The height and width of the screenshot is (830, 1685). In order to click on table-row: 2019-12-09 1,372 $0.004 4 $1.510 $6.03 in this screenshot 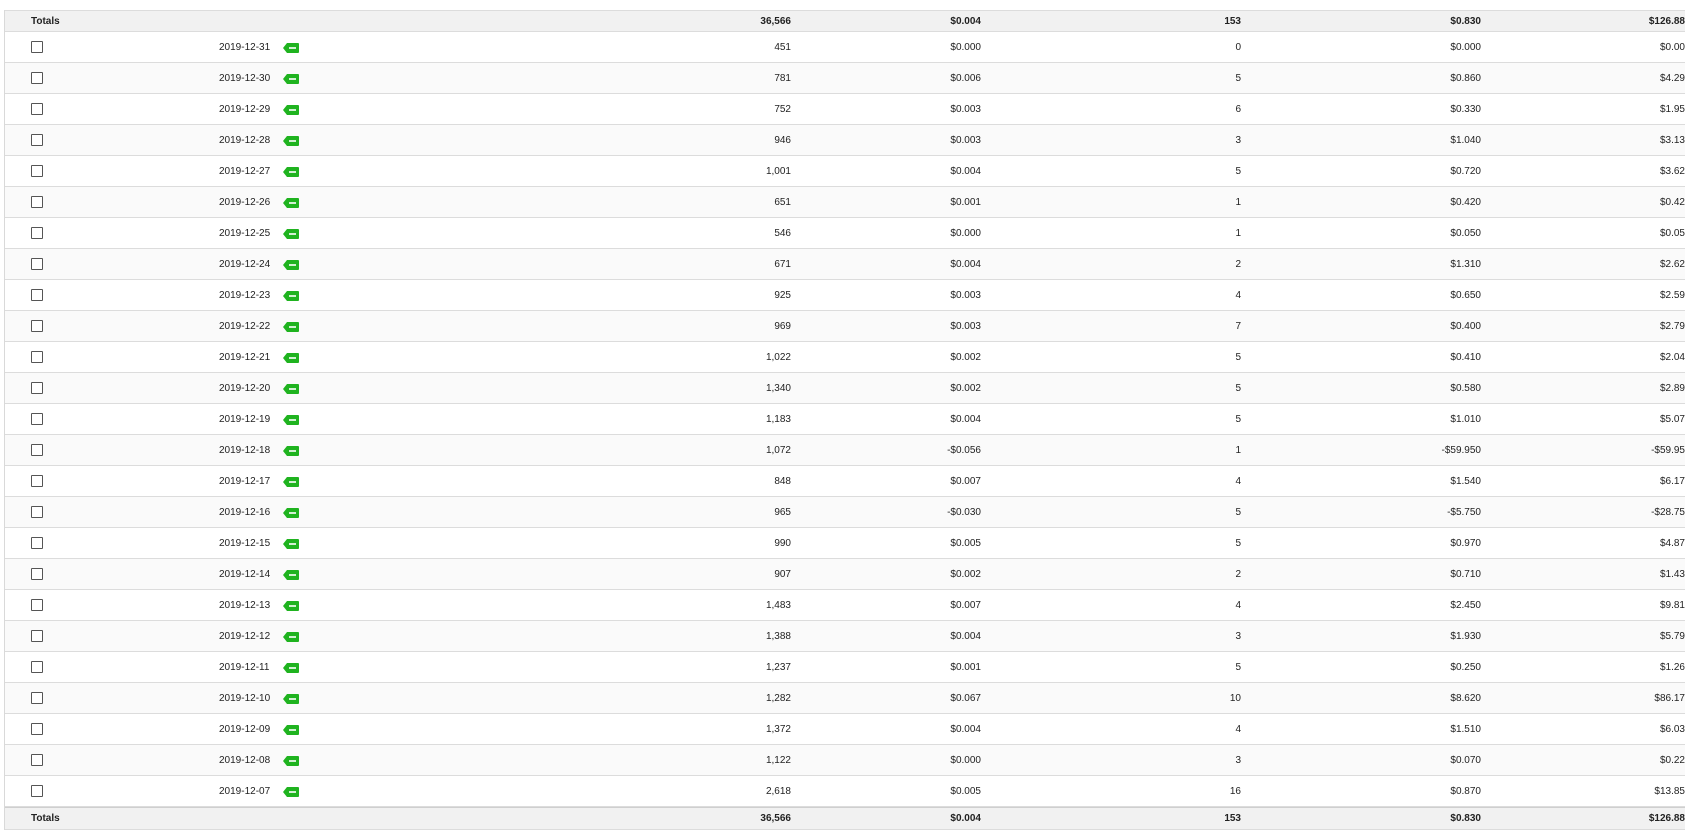, I will do `click(845, 729)`.